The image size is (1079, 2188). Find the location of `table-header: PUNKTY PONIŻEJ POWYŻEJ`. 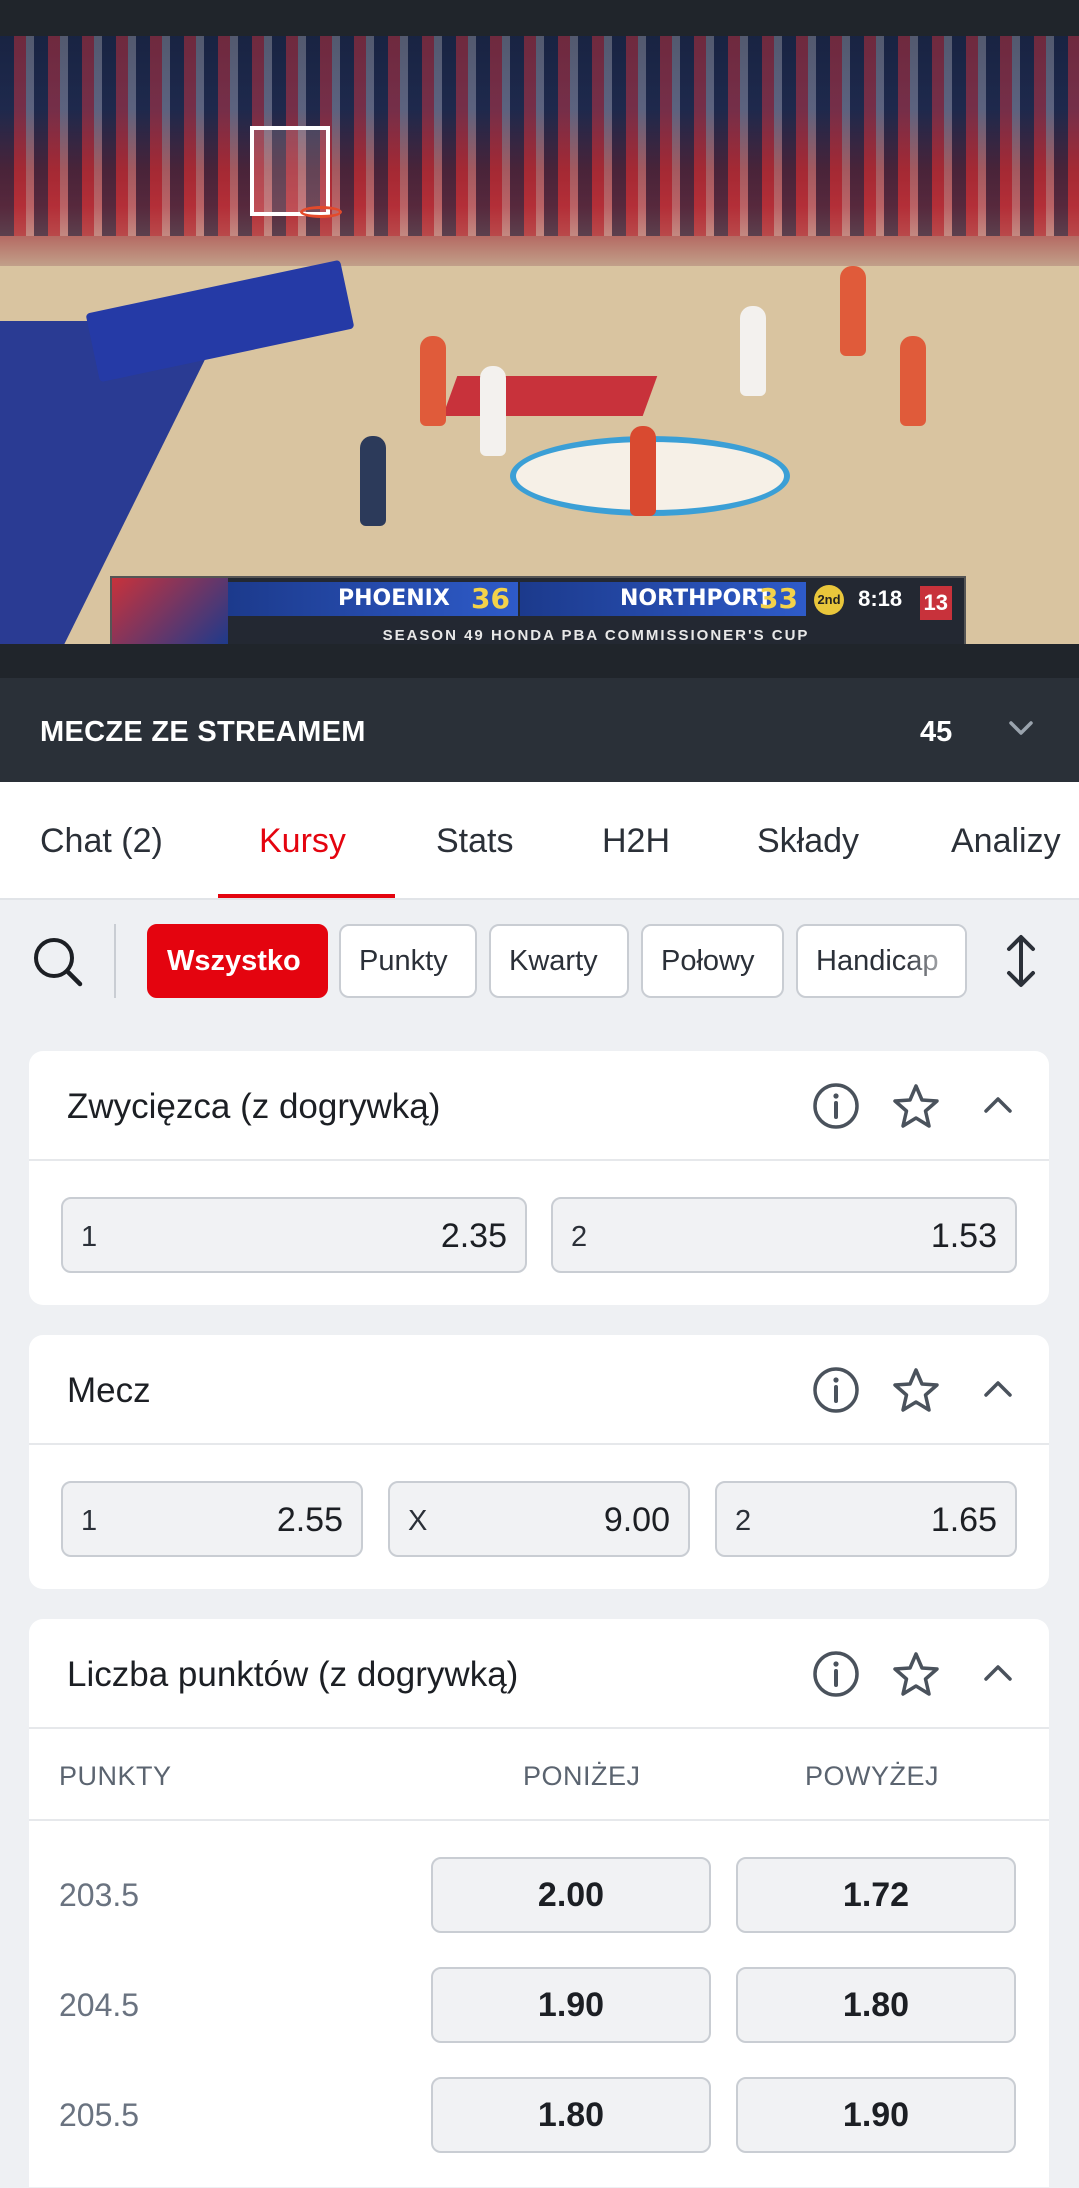

table-header: PUNKTY PONIŻEJ POWYŻEJ is located at coordinates (539, 1775).